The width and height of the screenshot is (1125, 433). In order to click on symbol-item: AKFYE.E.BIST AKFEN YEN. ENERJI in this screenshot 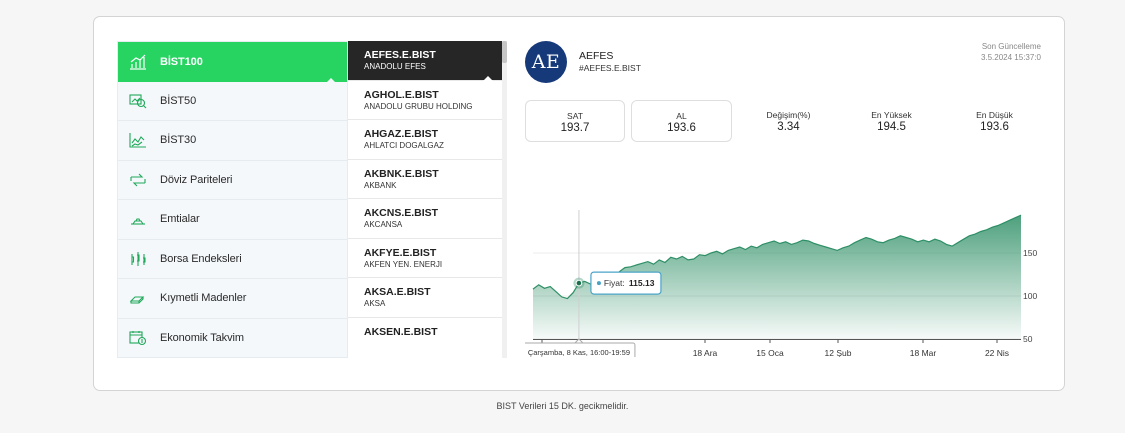, I will do `click(426, 258)`.